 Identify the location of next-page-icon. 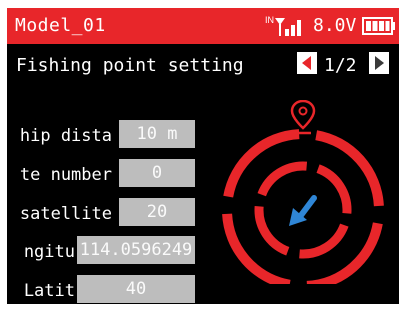
(379, 63).